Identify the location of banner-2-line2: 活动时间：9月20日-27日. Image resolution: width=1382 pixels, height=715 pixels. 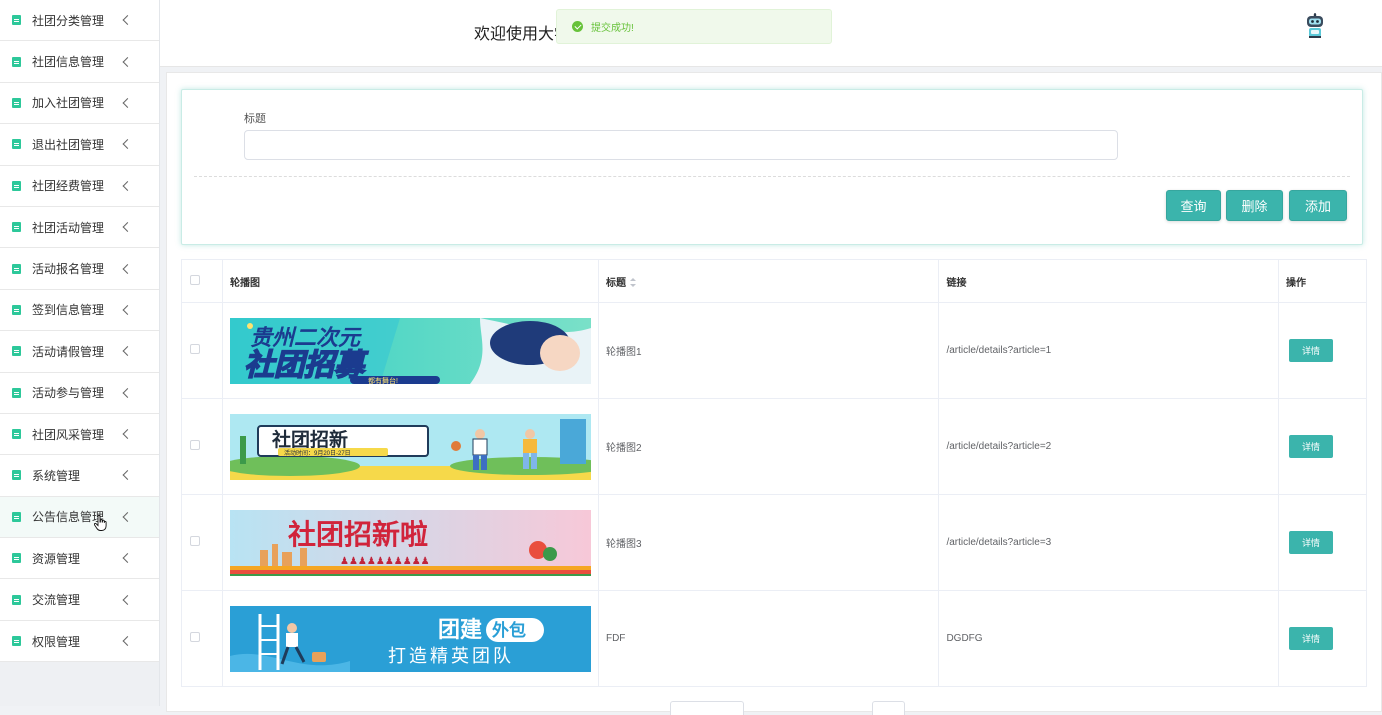
(317, 453).